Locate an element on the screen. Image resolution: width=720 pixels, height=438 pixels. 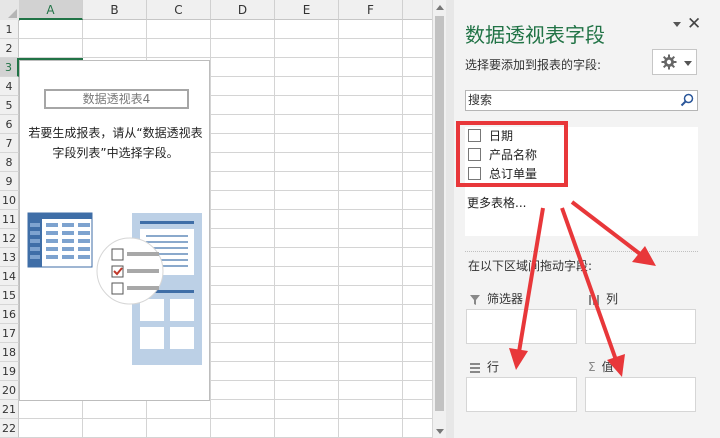
row-header-21: 21 is located at coordinates (9, 409).